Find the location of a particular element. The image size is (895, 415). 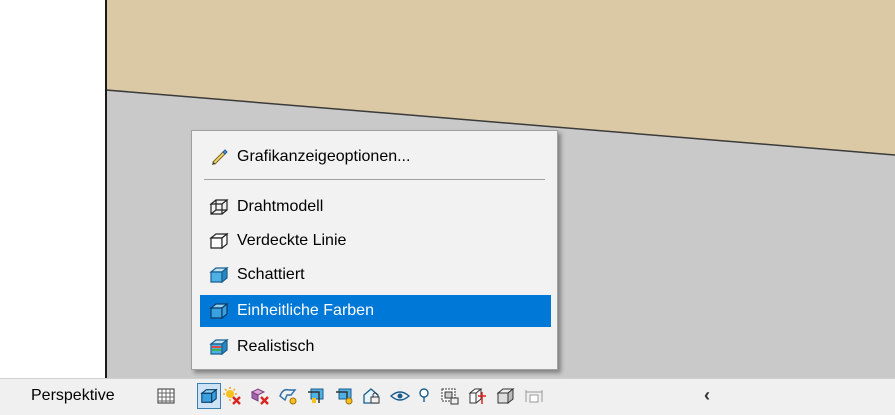

menu-separator is located at coordinates (374, 179).